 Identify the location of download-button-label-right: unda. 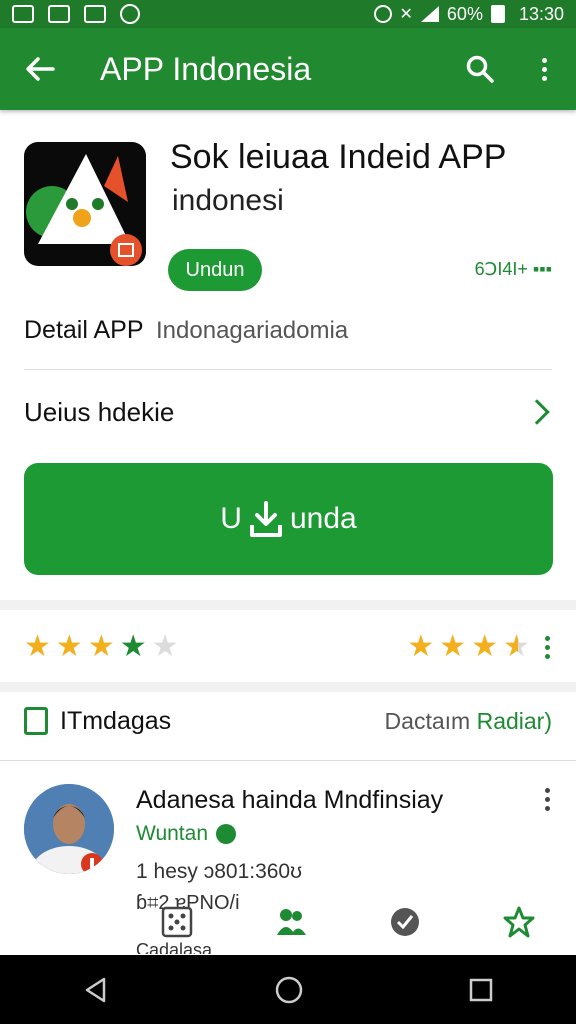
(323, 518).